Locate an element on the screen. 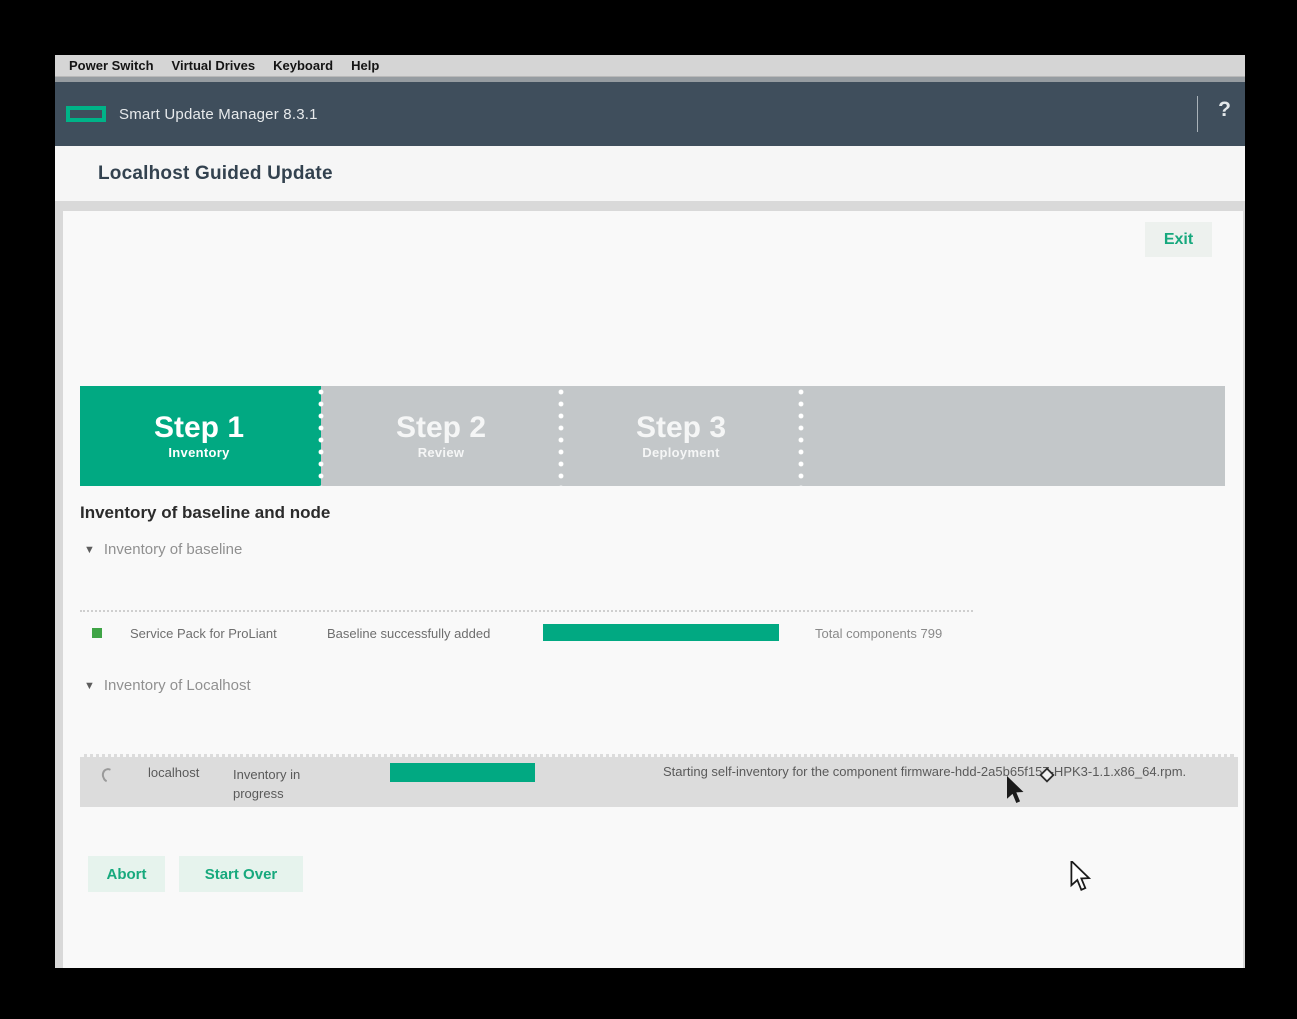  step-label: Step 1 is located at coordinates (199, 427).